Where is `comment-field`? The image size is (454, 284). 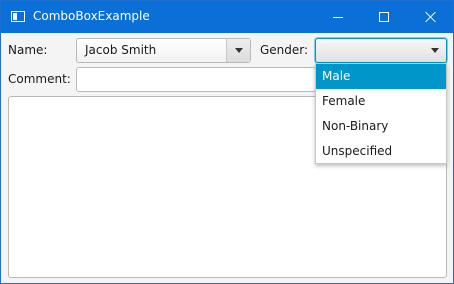 comment-field is located at coordinates (196, 79).